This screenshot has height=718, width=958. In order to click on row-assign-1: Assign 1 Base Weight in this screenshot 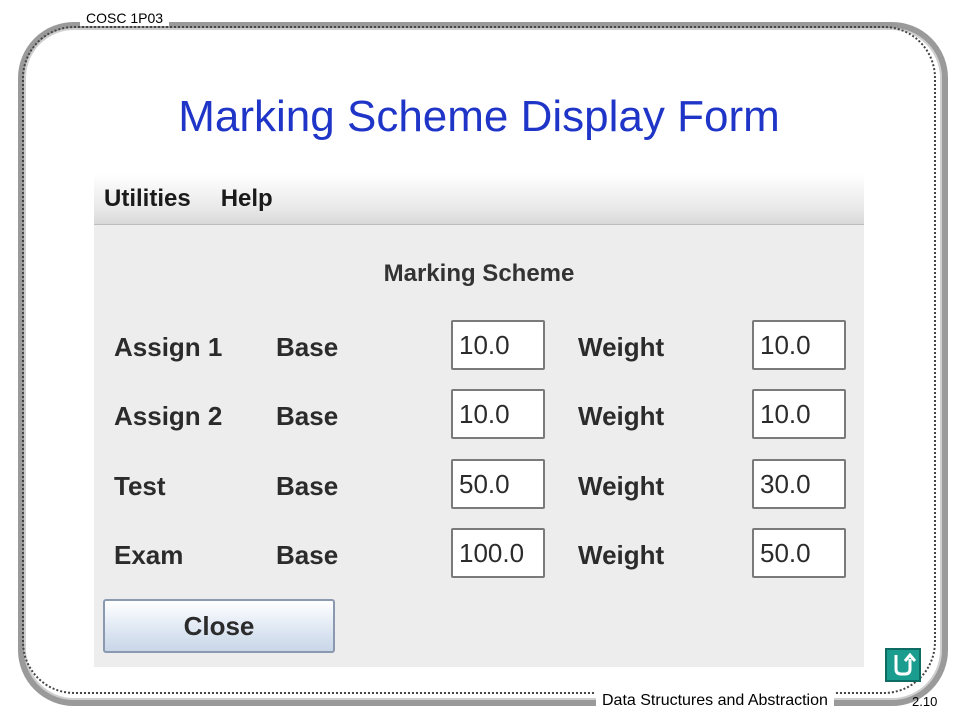, I will do `click(479, 346)`.